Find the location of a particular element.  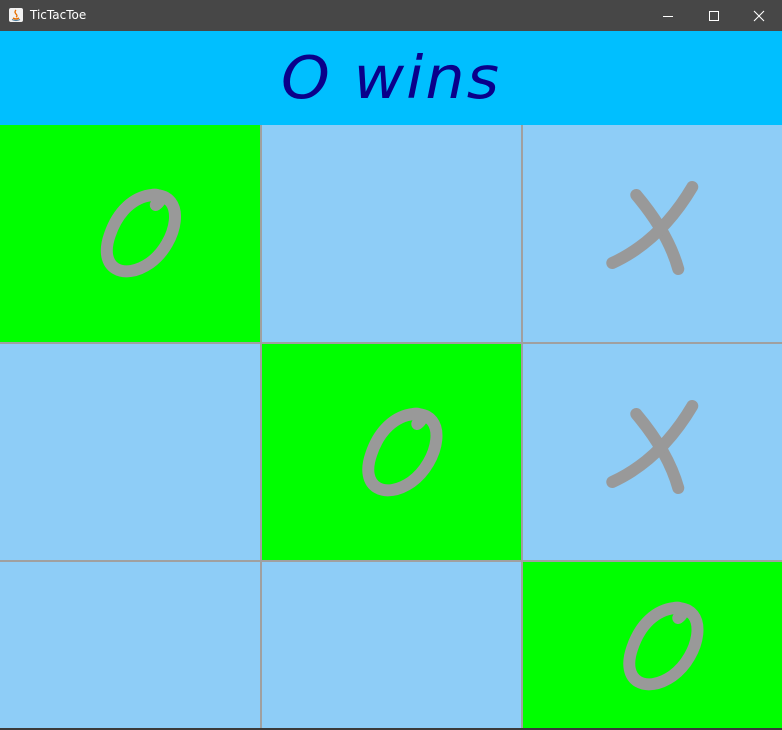

maximize-button is located at coordinates (714, 15).